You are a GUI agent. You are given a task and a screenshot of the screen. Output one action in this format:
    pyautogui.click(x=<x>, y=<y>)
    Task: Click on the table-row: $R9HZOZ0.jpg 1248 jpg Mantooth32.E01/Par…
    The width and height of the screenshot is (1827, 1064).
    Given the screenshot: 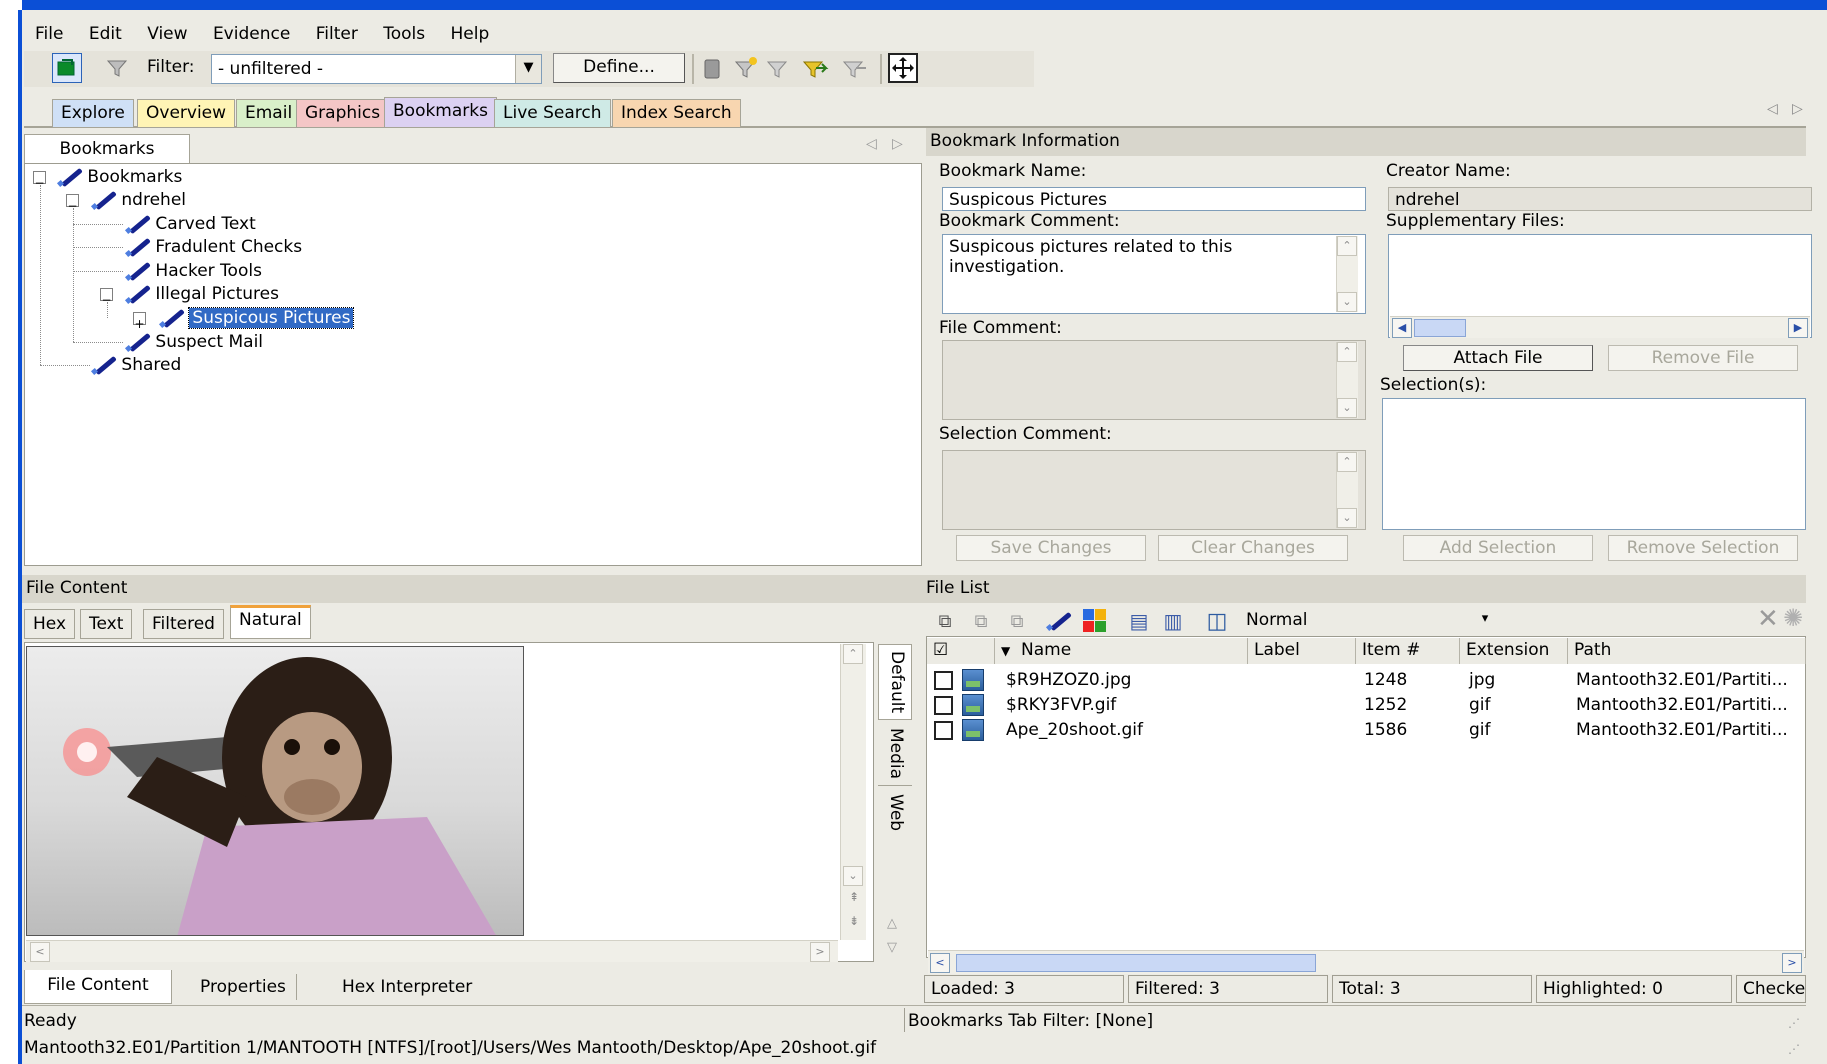 What is the action you would take?
    pyautogui.click(x=1366, y=680)
    